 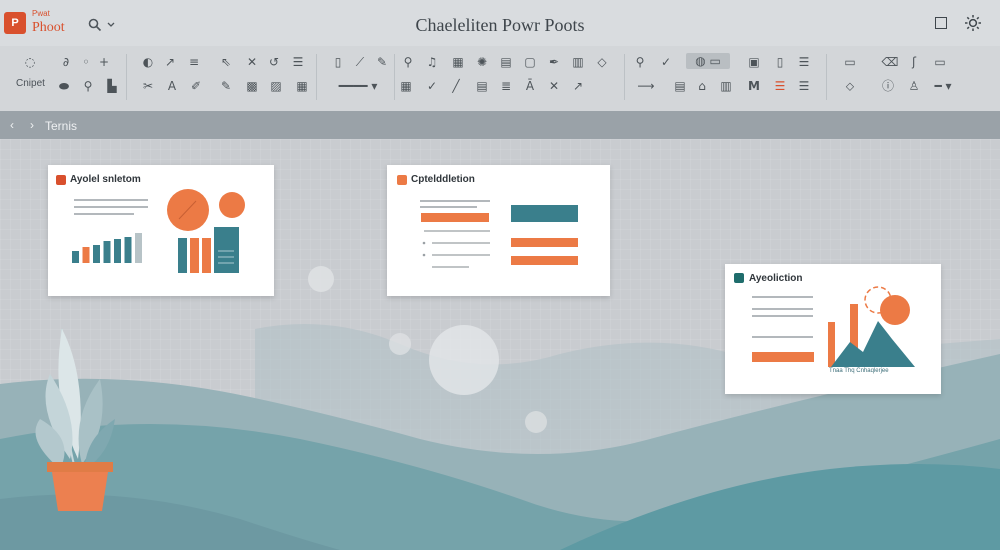 I want to click on pencil-icon: ✐, so click(x=196, y=86).